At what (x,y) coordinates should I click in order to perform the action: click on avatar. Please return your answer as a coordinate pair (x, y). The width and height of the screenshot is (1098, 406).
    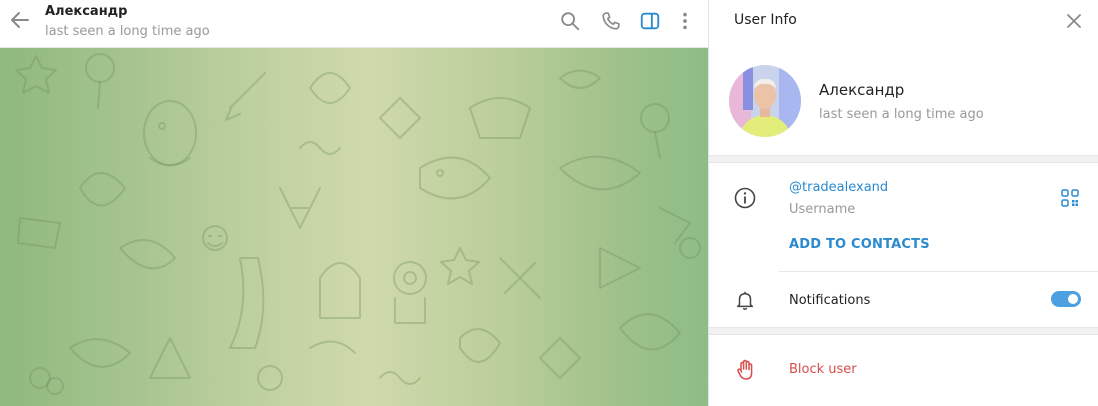
    Looking at the image, I should click on (765, 101).